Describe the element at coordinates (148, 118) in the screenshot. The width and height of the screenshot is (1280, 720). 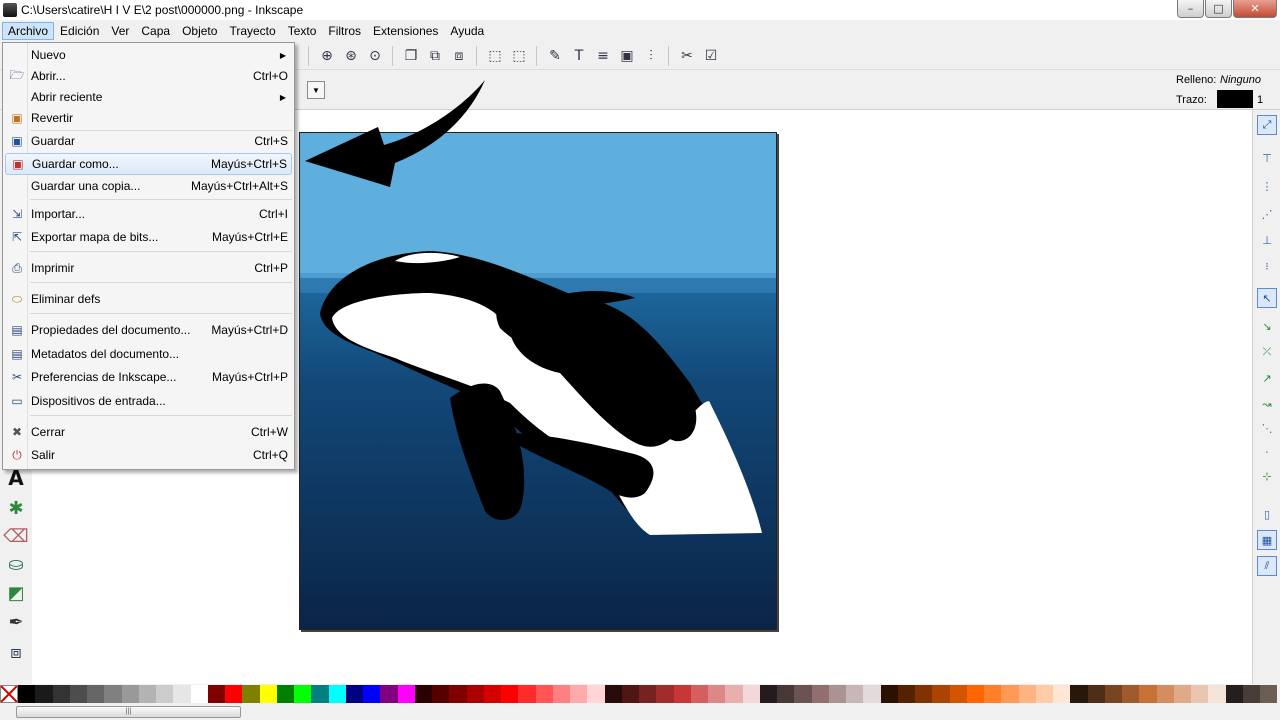
I see `menu-item-revertir: ▣ Revertir` at that location.